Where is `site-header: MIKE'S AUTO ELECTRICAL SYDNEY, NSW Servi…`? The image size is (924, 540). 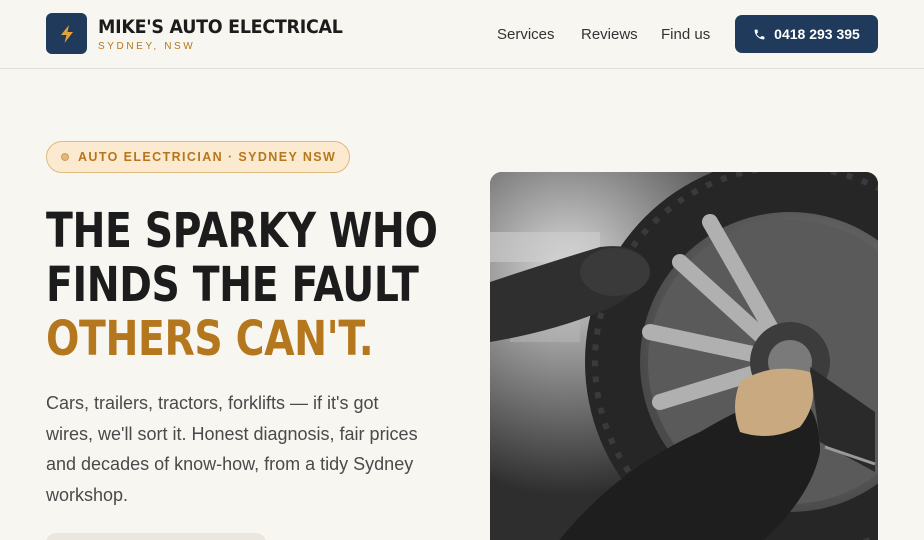
site-header: MIKE'S AUTO ELECTRICAL SYDNEY, NSW Servi… is located at coordinates (462, 34).